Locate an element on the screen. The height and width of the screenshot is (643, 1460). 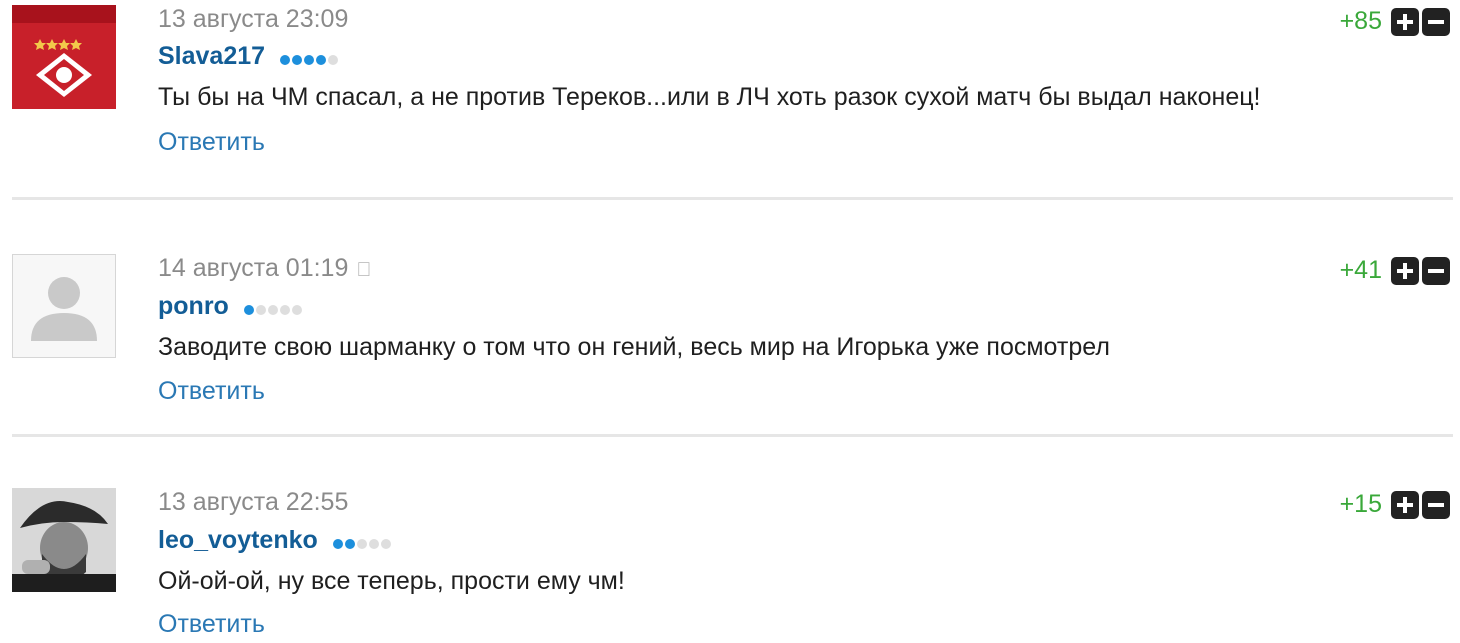
score-box: +85 is located at coordinates (1395, 21).